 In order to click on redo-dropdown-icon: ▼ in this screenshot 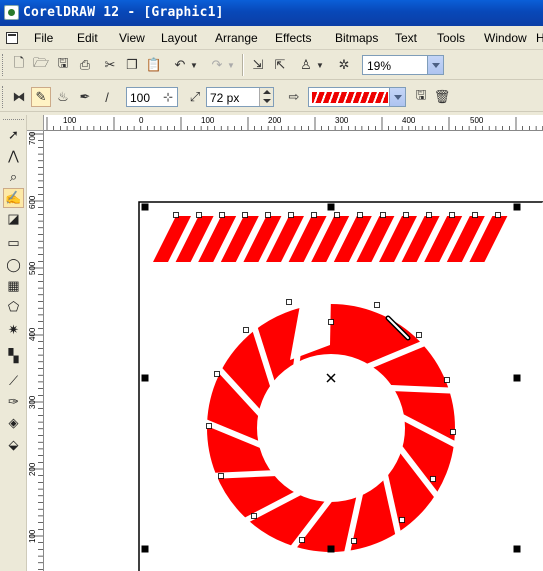, I will do `click(231, 65)`.